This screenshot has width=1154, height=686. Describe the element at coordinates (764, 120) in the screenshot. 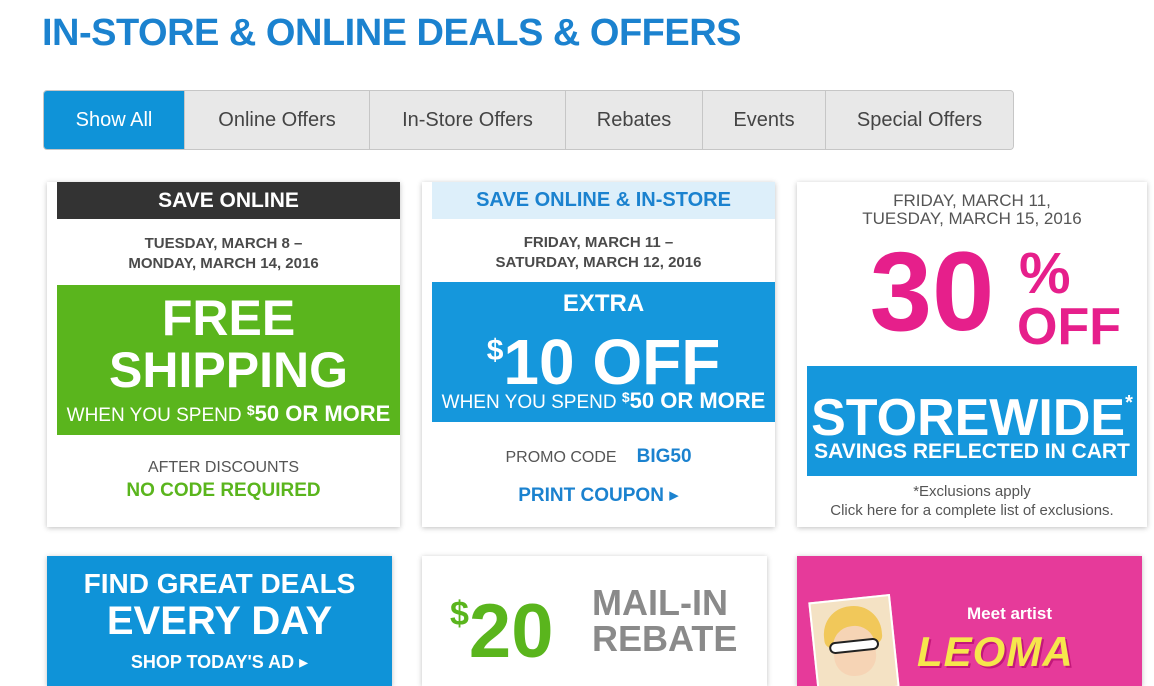

I see `tab-events: Events` at that location.